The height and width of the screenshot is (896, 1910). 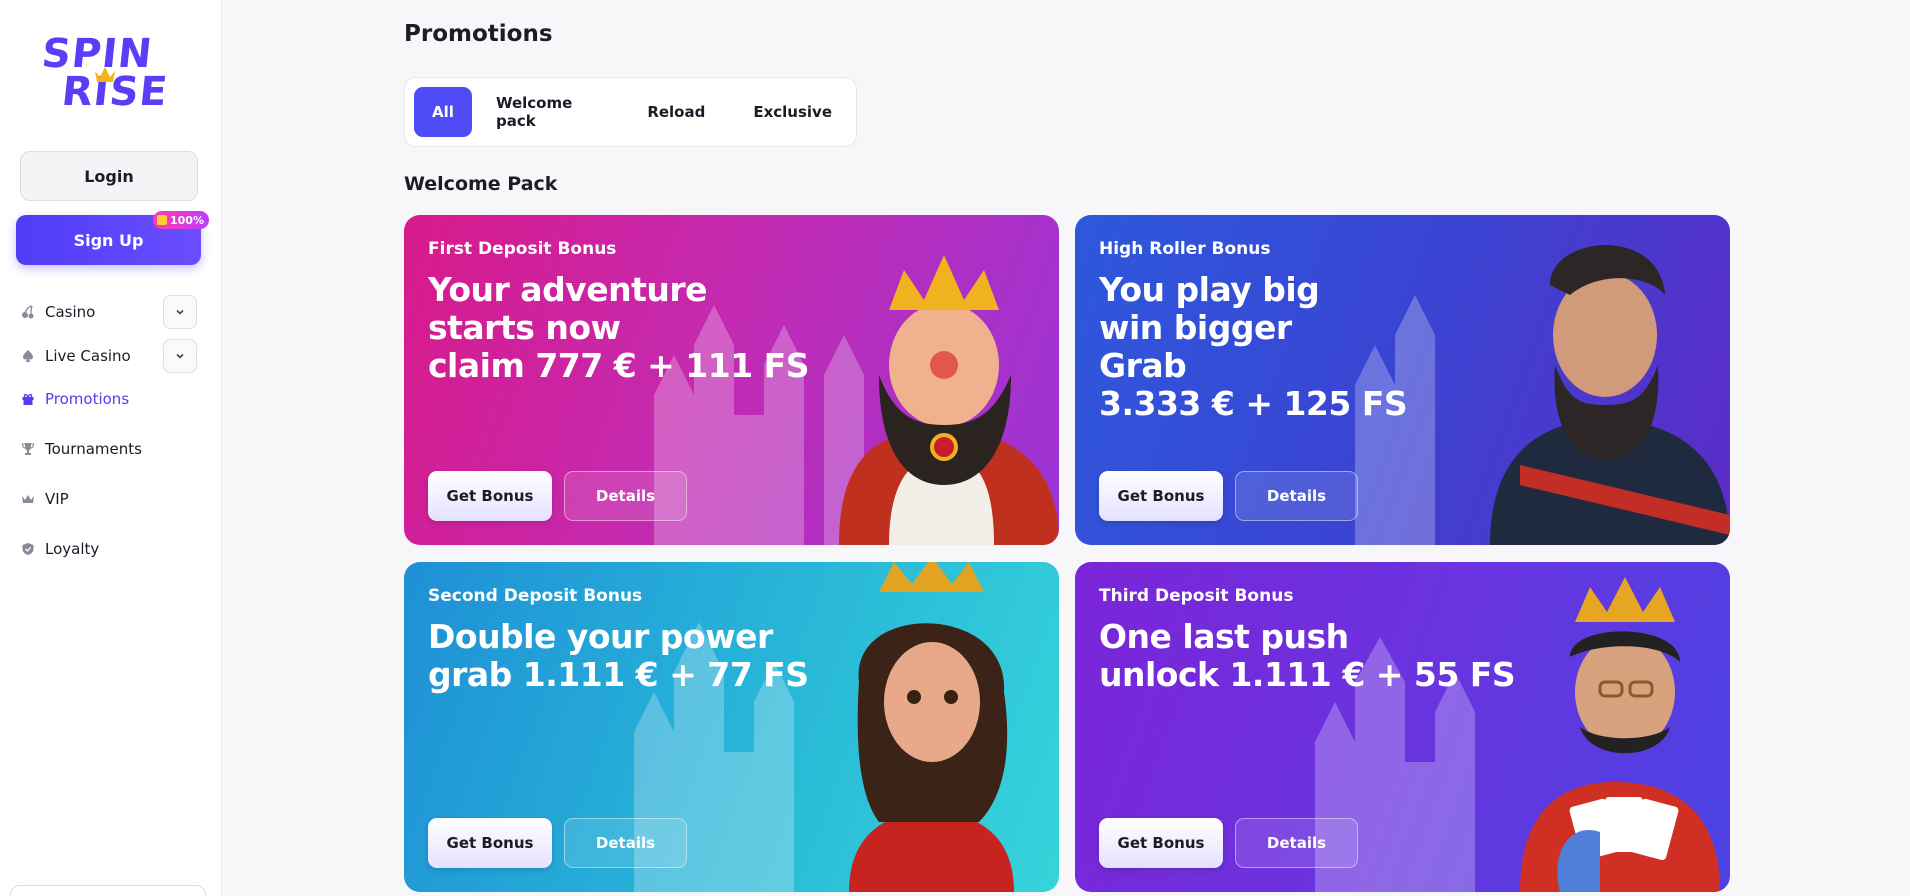 What do you see at coordinates (109, 176) in the screenshot?
I see `login-button: Login` at bounding box center [109, 176].